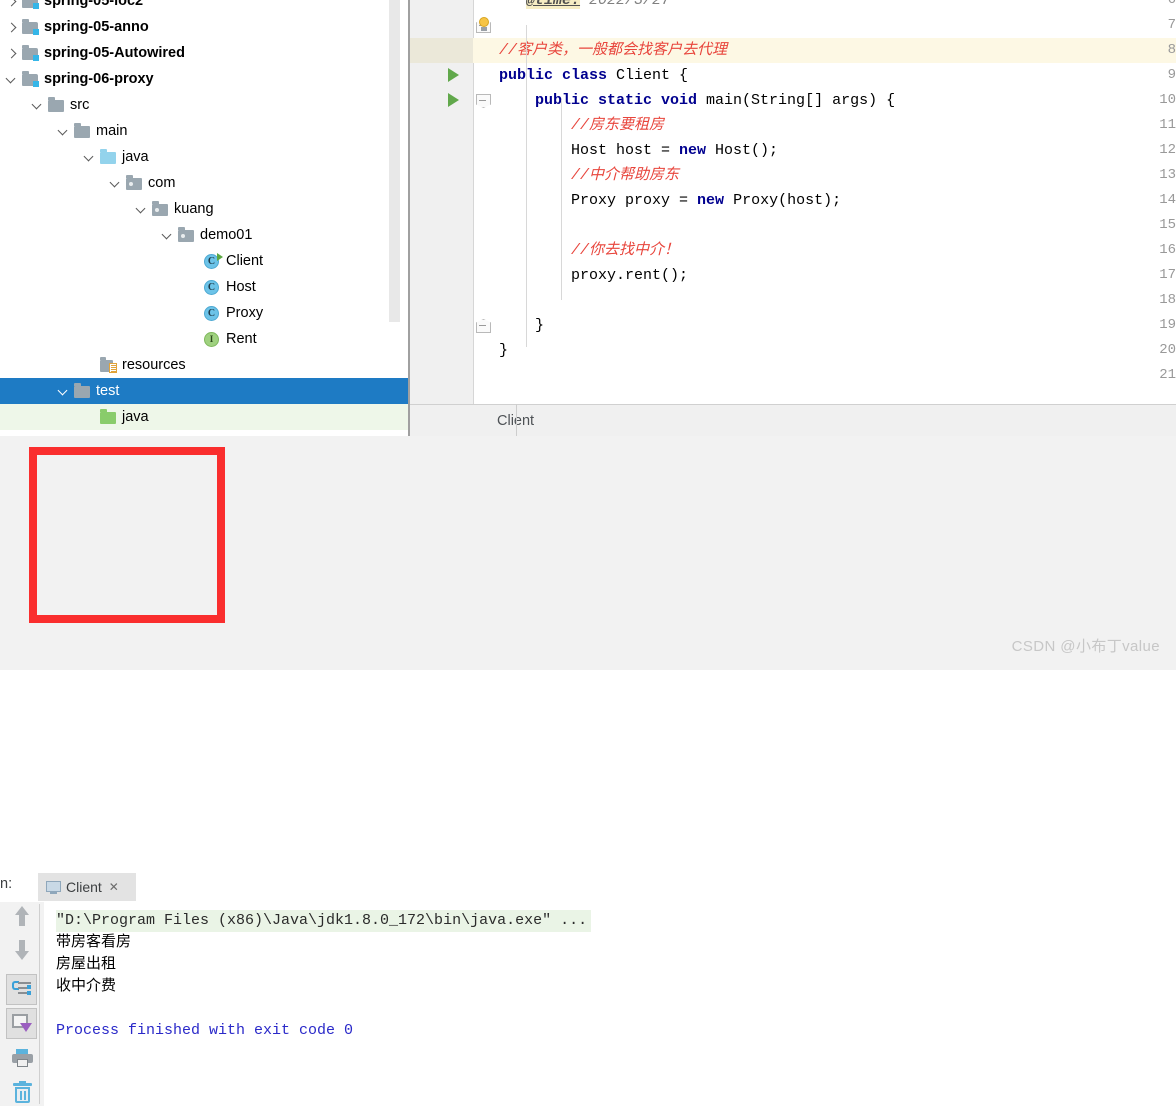 The width and height of the screenshot is (1176, 1110). Describe the element at coordinates (86, 986) in the screenshot. I see `console-line: 收中介费` at that location.